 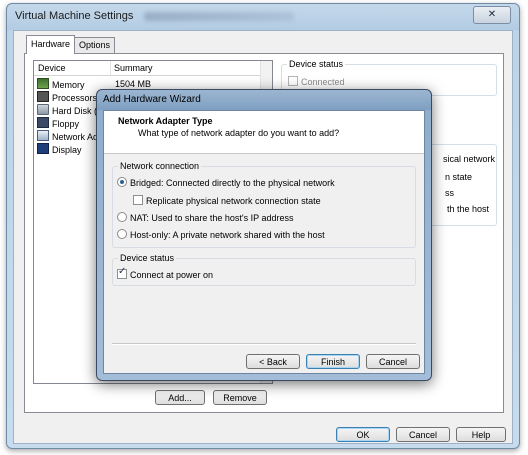 What do you see at coordinates (393, 361) in the screenshot?
I see `wizard-cancel-button: Cancel` at bounding box center [393, 361].